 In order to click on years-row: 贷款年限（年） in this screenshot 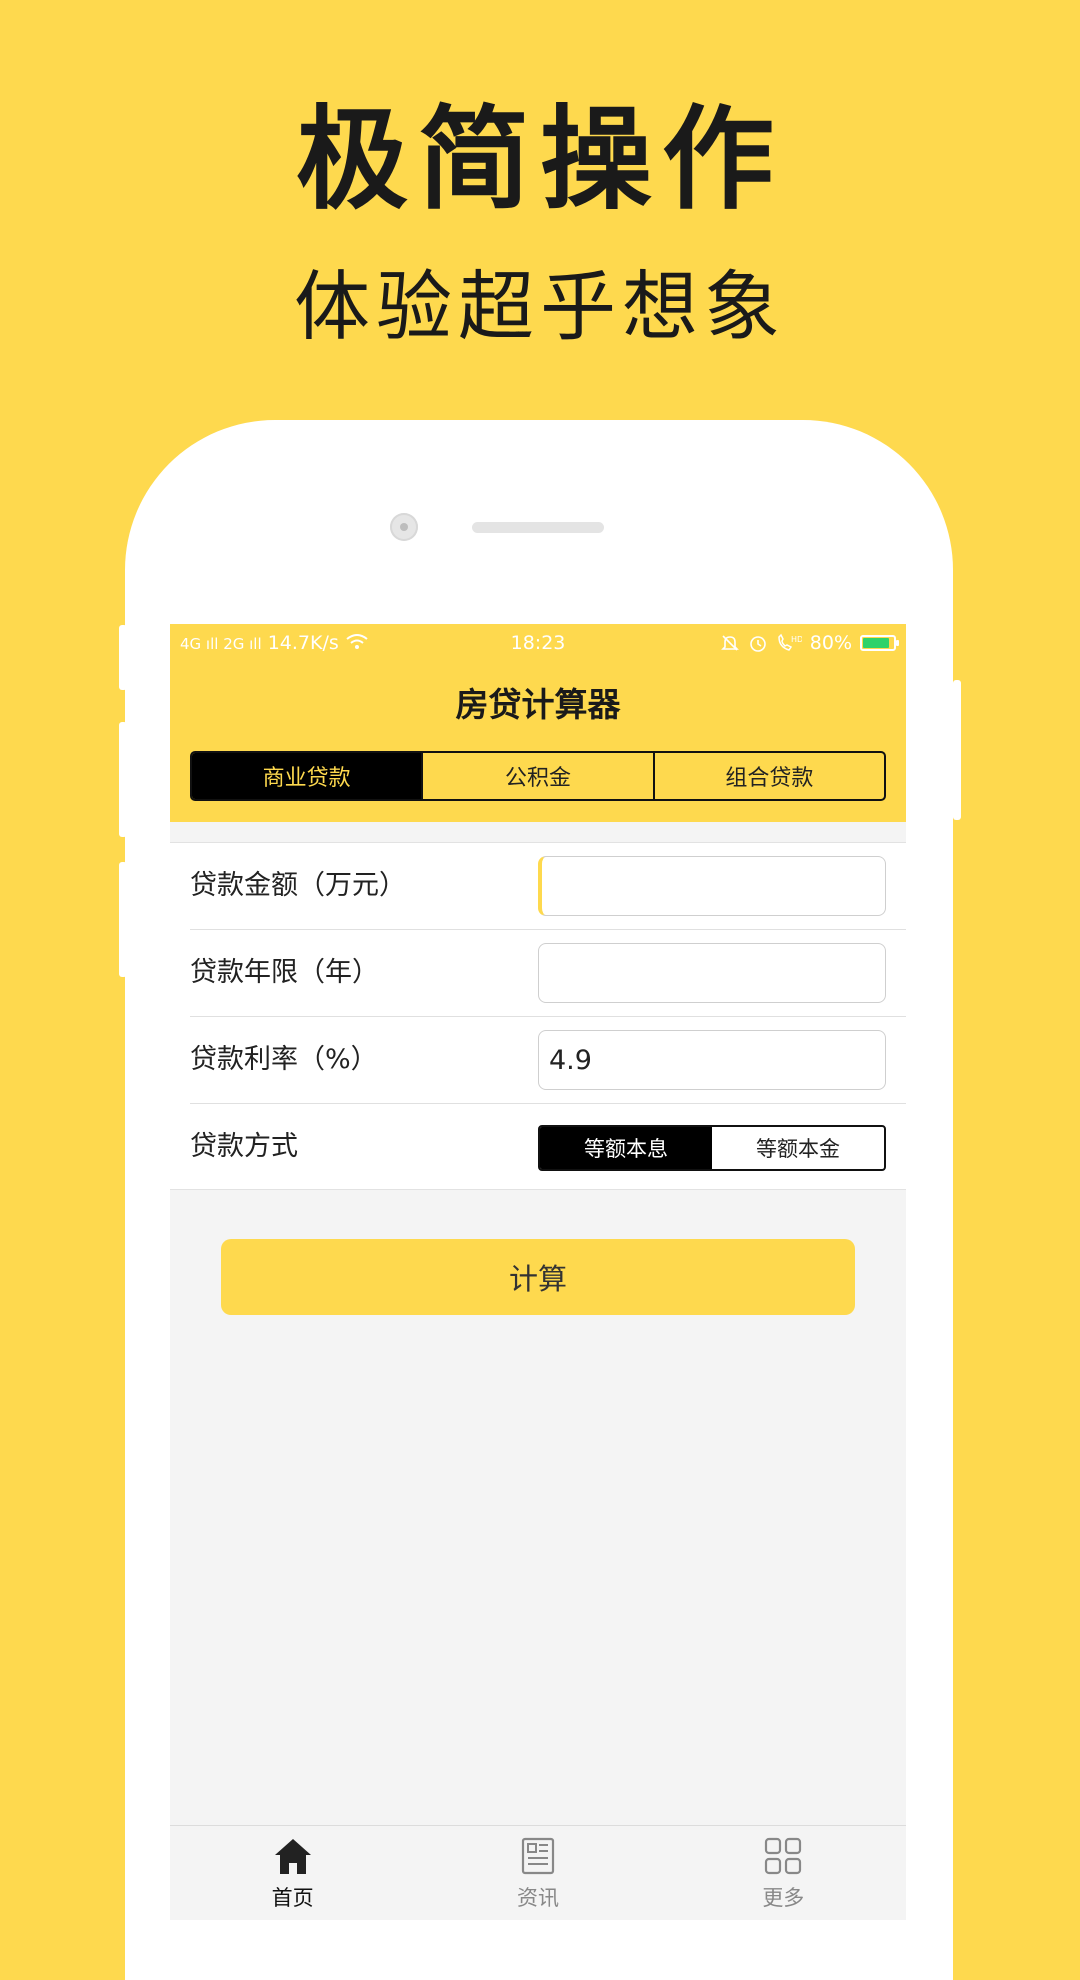, I will do `click(538, 973)`.